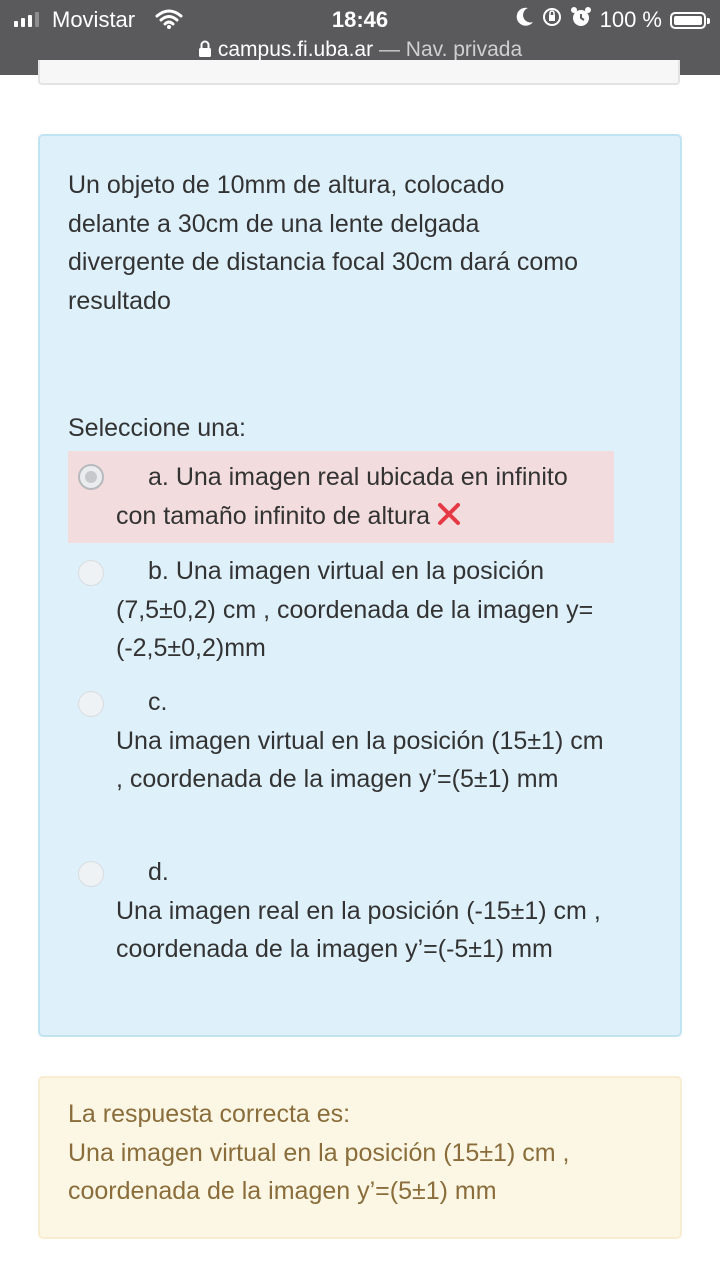 This screenshot has width=720, height=1280. I want to click on battery-icon, so click(690, 20).